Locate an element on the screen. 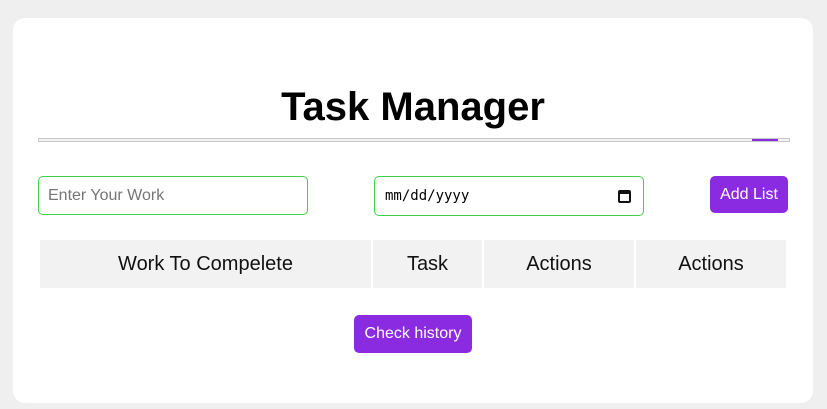  task-table: Work To Compelete Task Actions Actions is located at coordinates (413, 264).